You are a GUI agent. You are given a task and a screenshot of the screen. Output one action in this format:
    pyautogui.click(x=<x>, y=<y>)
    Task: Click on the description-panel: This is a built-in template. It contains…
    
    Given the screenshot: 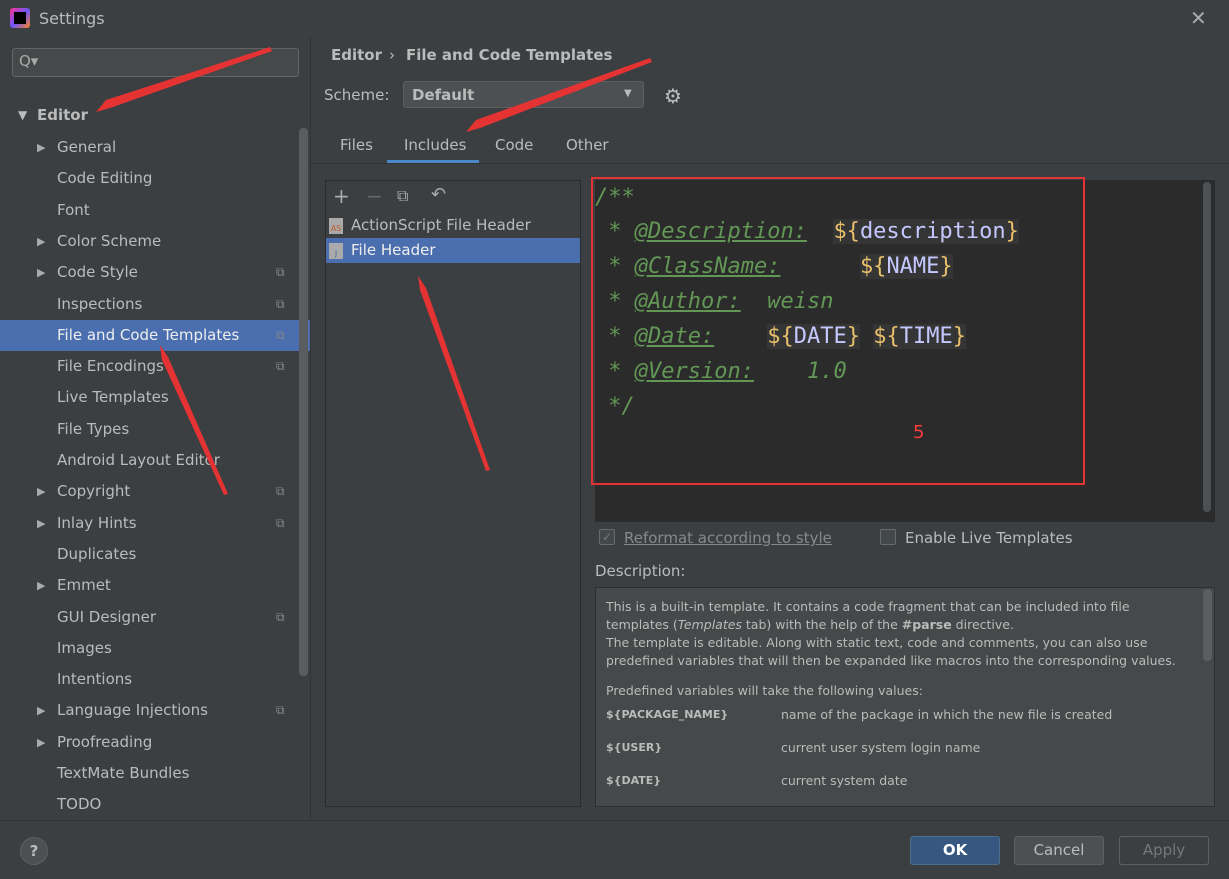 What is the action you would take?
    pyautogui.click(x=905, y=697)
    